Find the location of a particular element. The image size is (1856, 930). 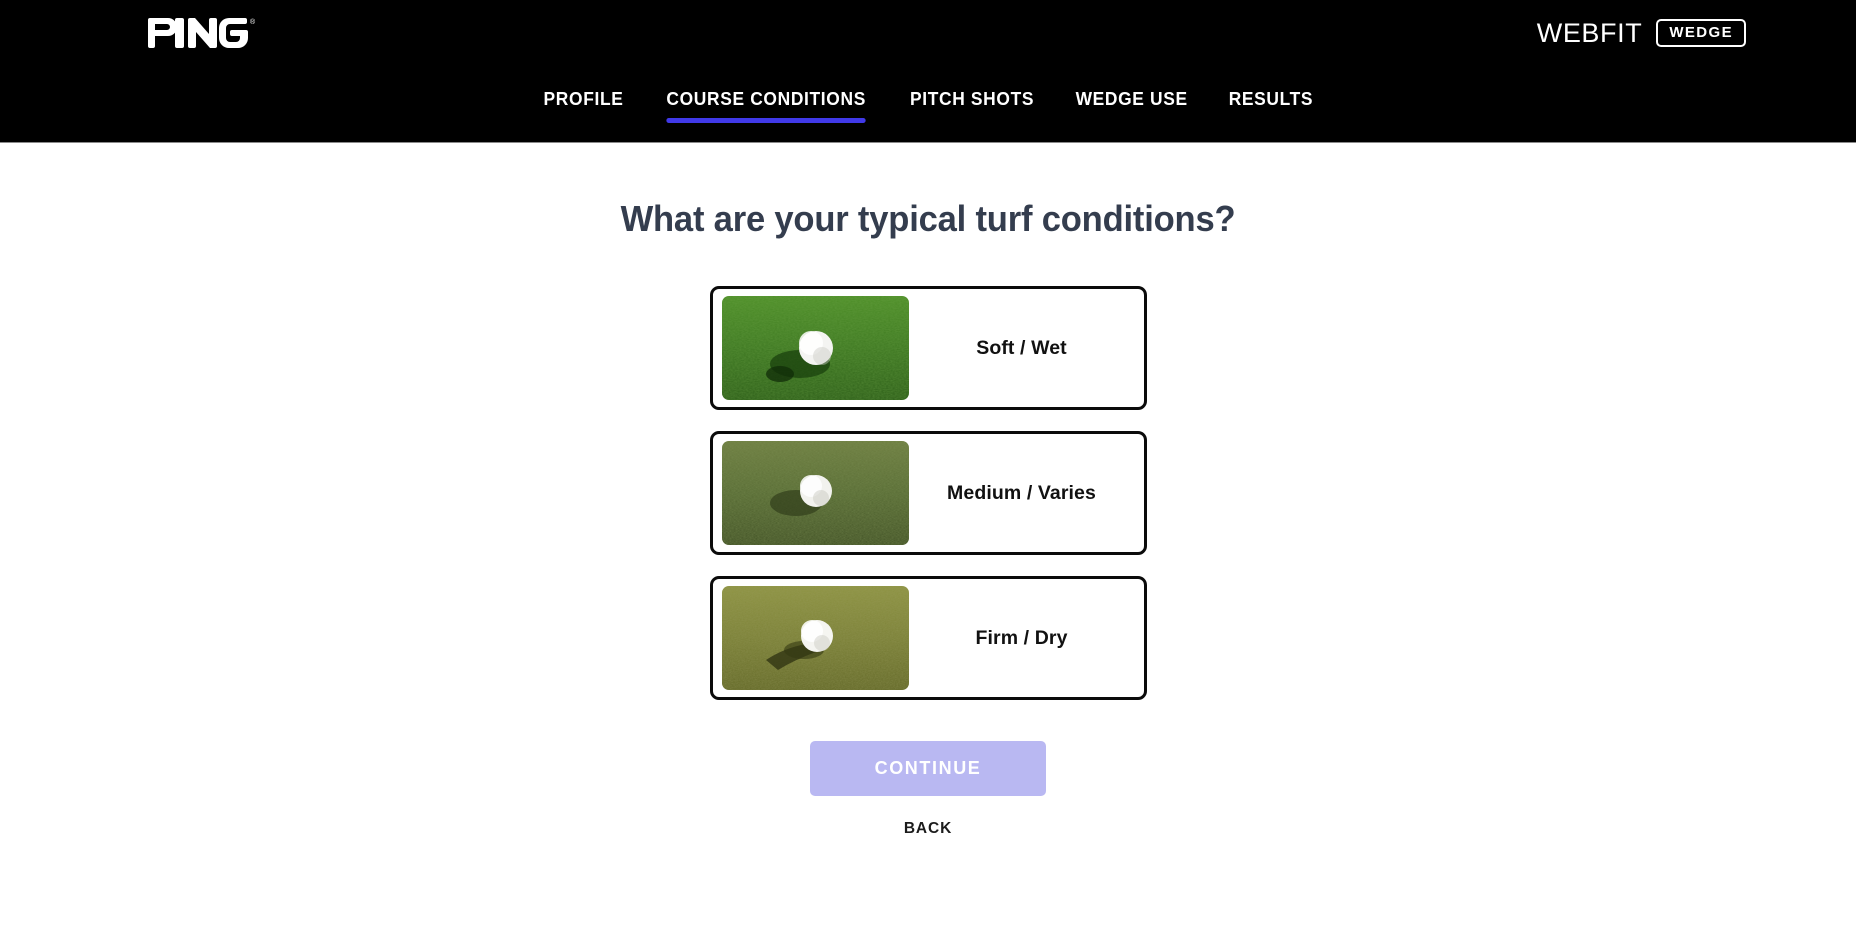

webfit-wedge-brand: WEBFIT WEDGE is located at coordinates (1641, 33).